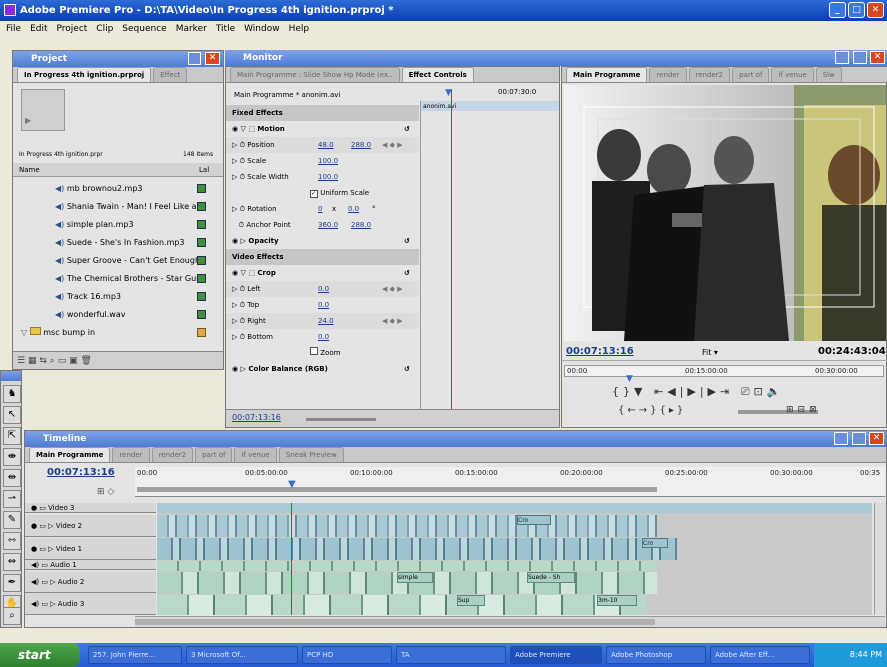 This screenshot has width=887, height=667. Describe the element at coordinates (726, 391) in the screenshot. I see `go-out-icon: ⇥` at that location.